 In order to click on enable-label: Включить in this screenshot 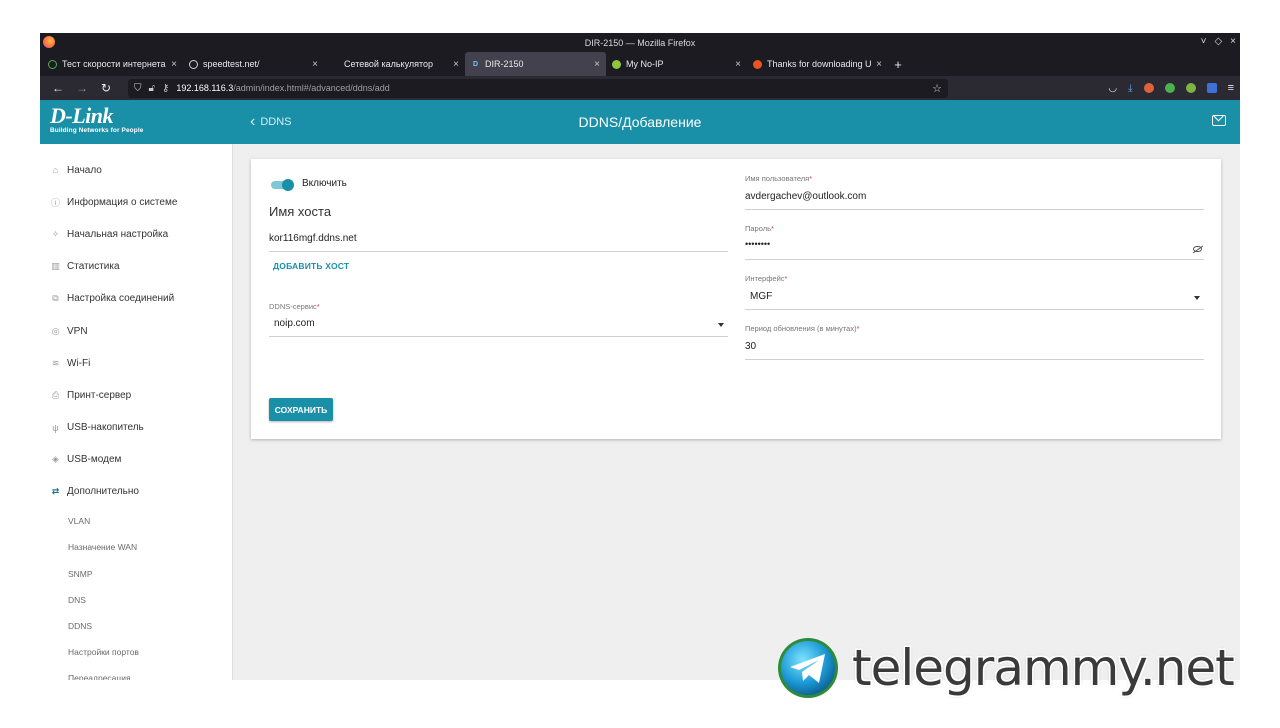, I will do `click(324, 183)`.